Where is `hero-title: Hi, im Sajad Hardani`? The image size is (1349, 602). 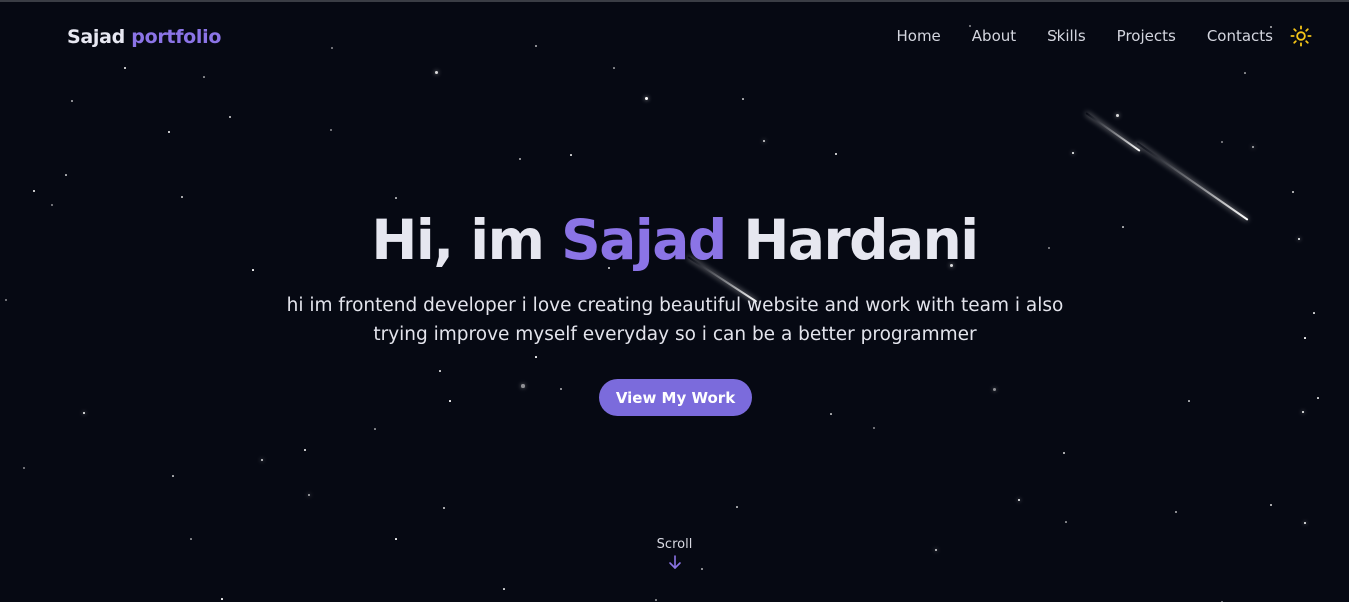 hero-title: Hi, im Sajad Hardani is located at coordinates (674, 240).